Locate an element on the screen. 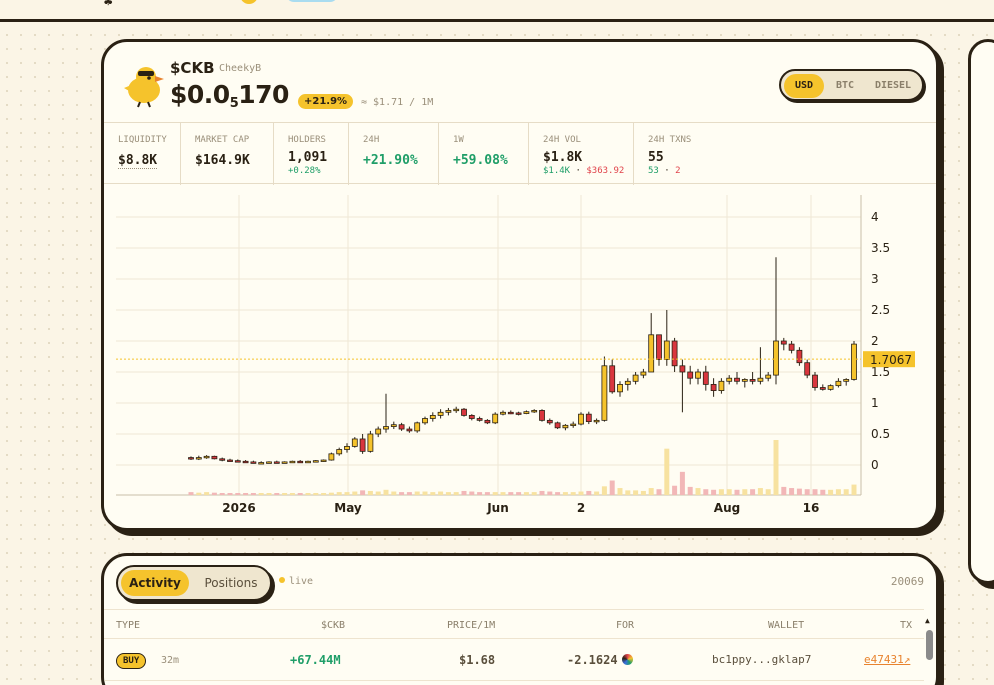 The height and width of the screenshot is (685, 994). y-tick-label: 0.5 is located at coordinates (880, 434).